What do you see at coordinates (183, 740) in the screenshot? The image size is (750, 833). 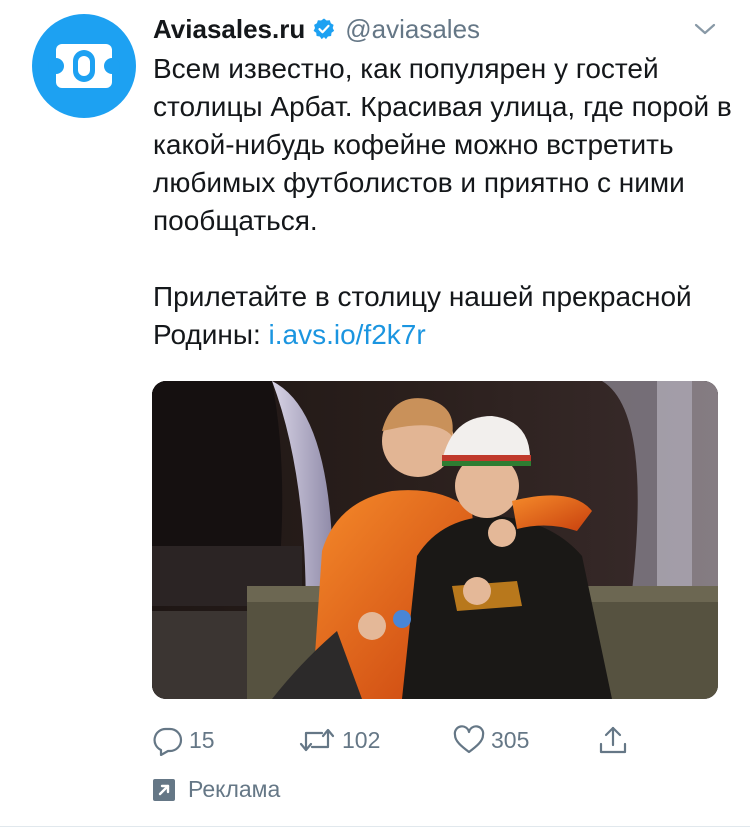 I see `reply-button: 15` at bounding box center [183, 740].